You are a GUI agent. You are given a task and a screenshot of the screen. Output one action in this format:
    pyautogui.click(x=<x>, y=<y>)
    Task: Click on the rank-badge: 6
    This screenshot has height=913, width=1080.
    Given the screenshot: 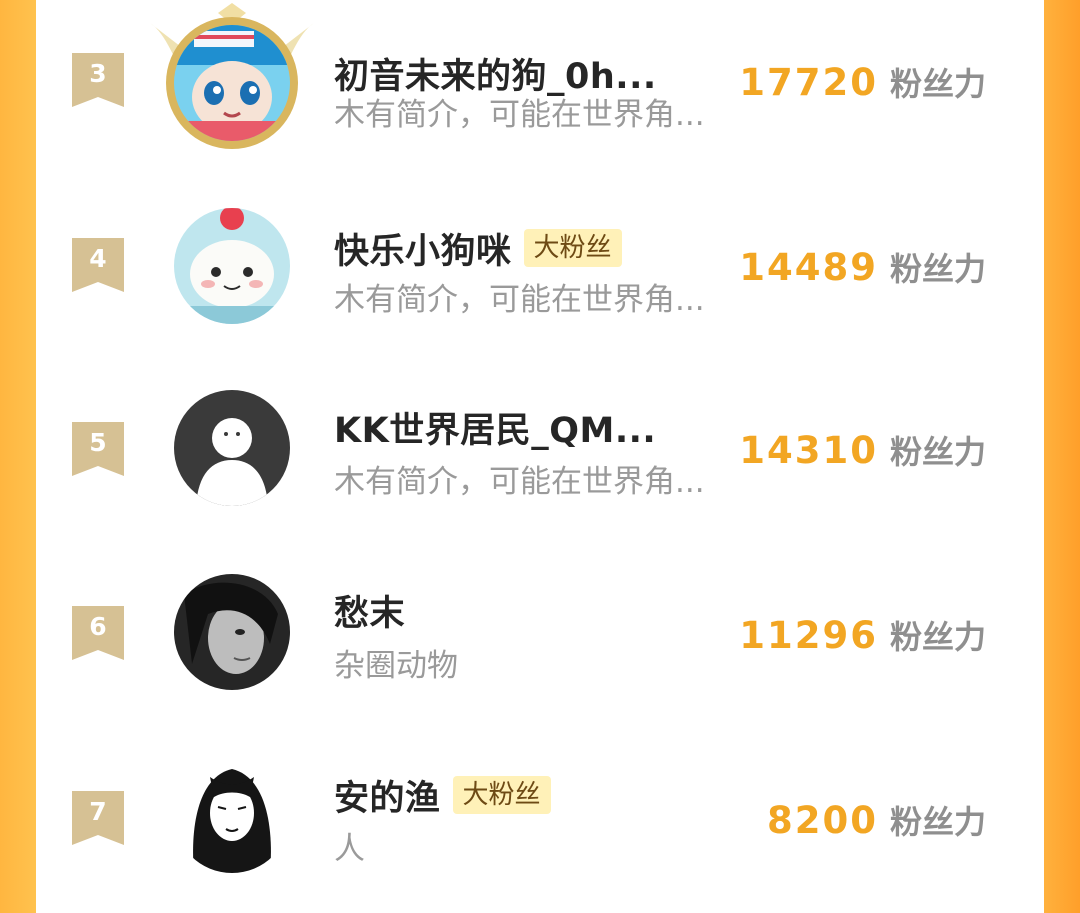 What is the action you would take?
    pyautogui.click(x=98, y=633)
    